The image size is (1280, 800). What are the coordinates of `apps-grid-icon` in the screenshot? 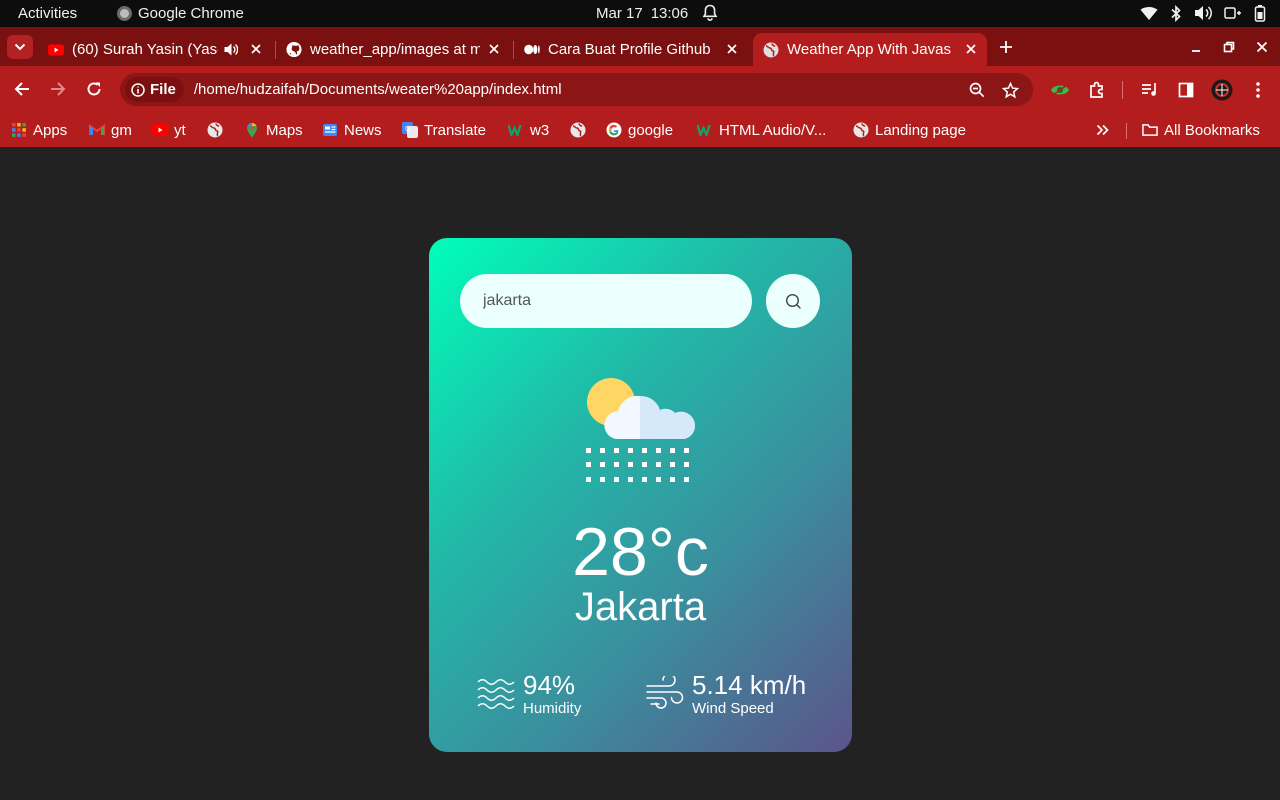 It's located at (19, 130).